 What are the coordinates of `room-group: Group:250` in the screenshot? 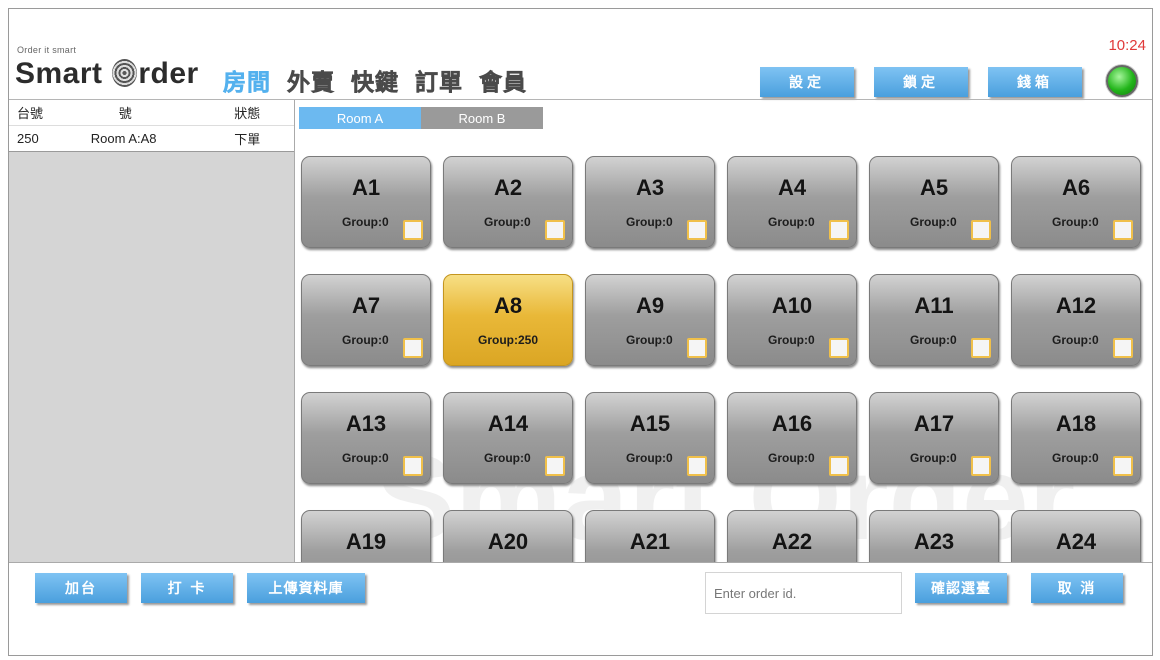 It's located at (507, 340).